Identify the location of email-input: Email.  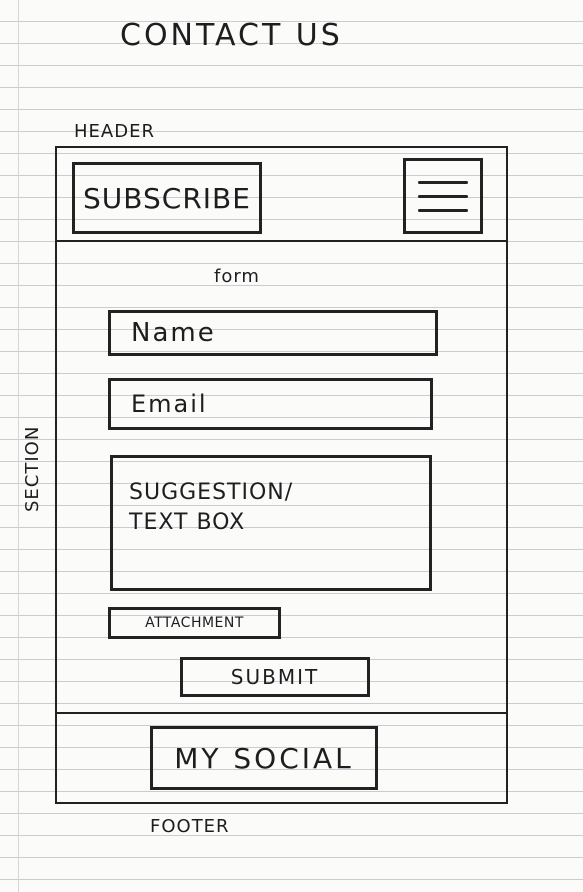
(270, 404).